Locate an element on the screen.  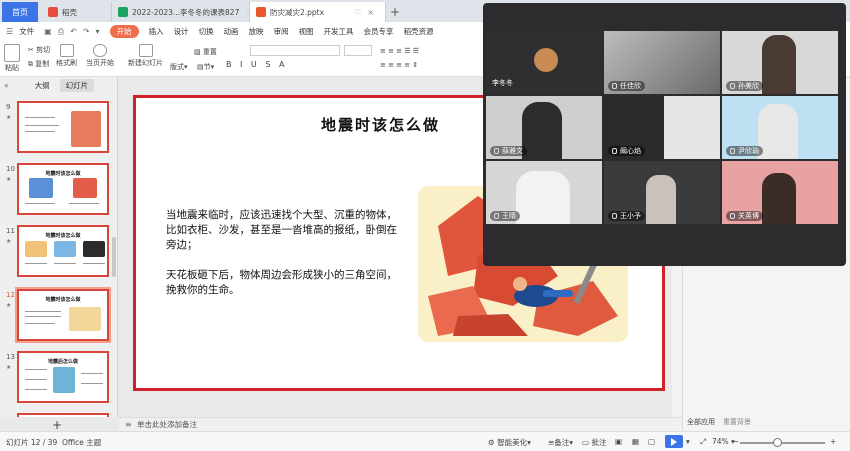
menu-design: 设计 is located at coordinates (181, 31).